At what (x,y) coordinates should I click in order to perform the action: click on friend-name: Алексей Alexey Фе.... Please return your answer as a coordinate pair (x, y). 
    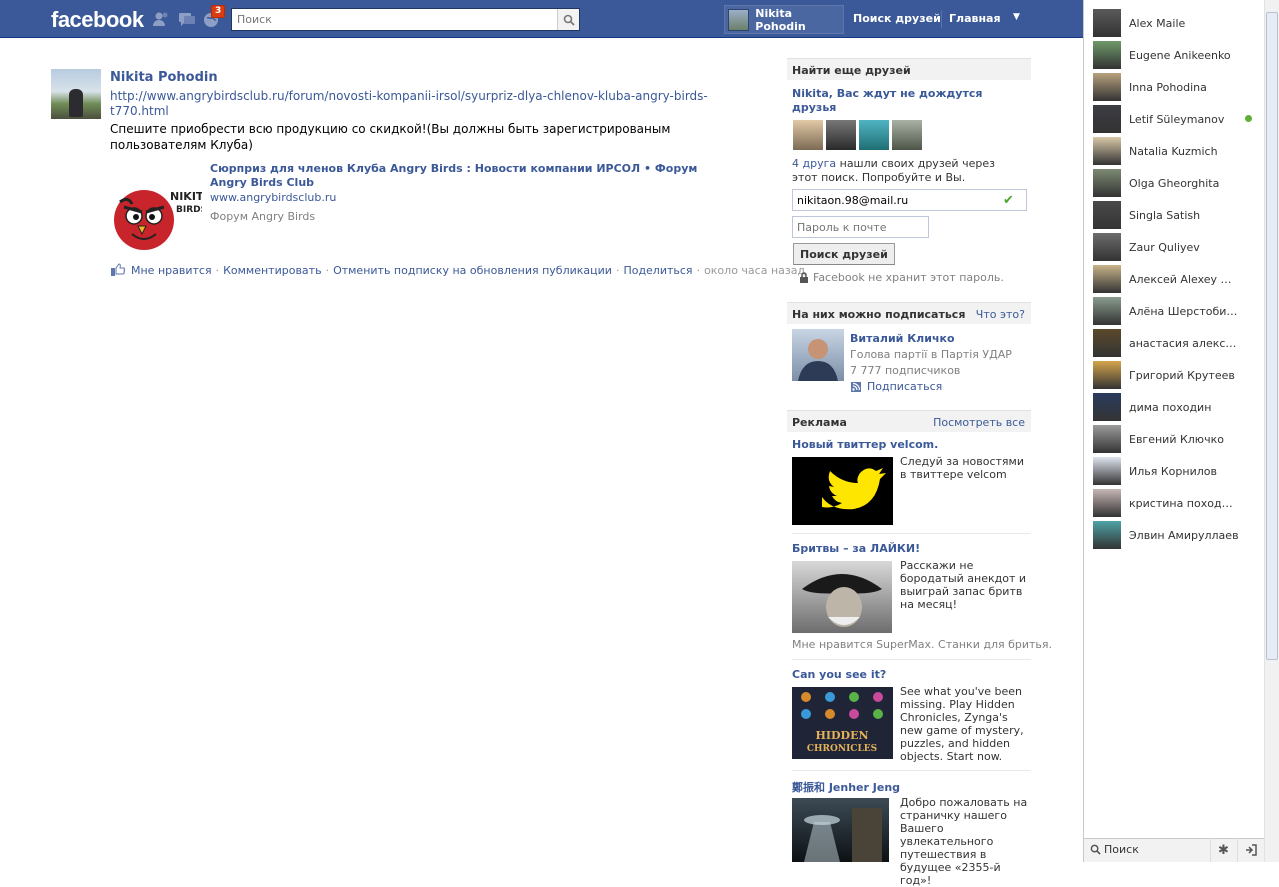
    Looking at the image, I should click on (1184, 279).